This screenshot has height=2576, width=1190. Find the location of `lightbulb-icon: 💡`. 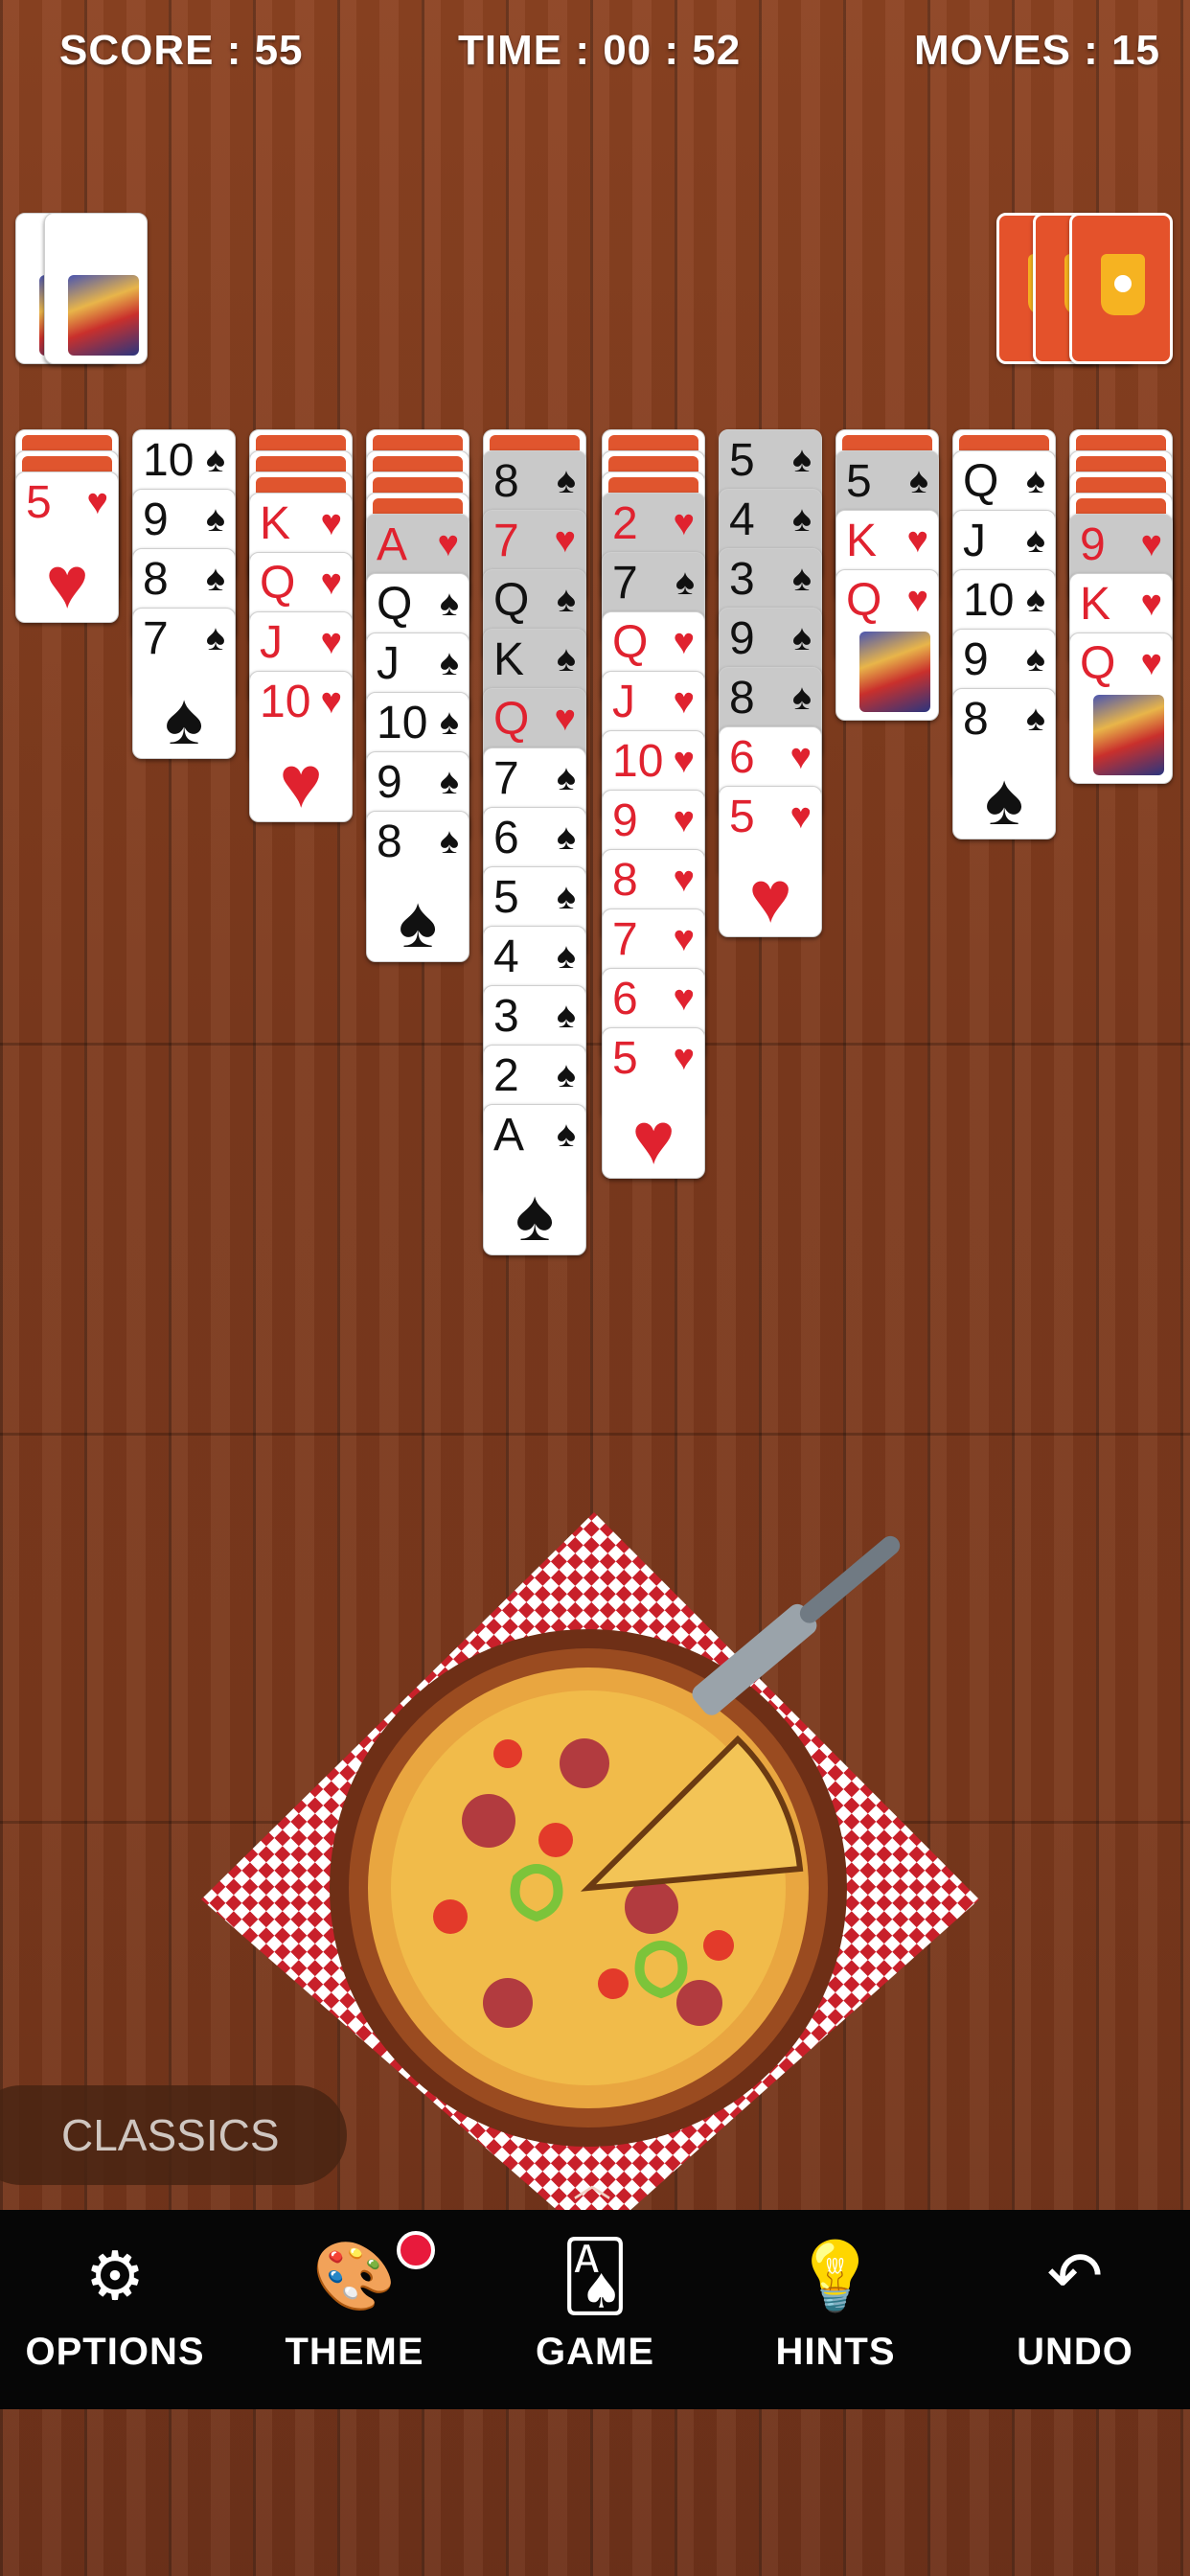

lightbulb-icon: 💡 is located at coordinates (836, 2276).